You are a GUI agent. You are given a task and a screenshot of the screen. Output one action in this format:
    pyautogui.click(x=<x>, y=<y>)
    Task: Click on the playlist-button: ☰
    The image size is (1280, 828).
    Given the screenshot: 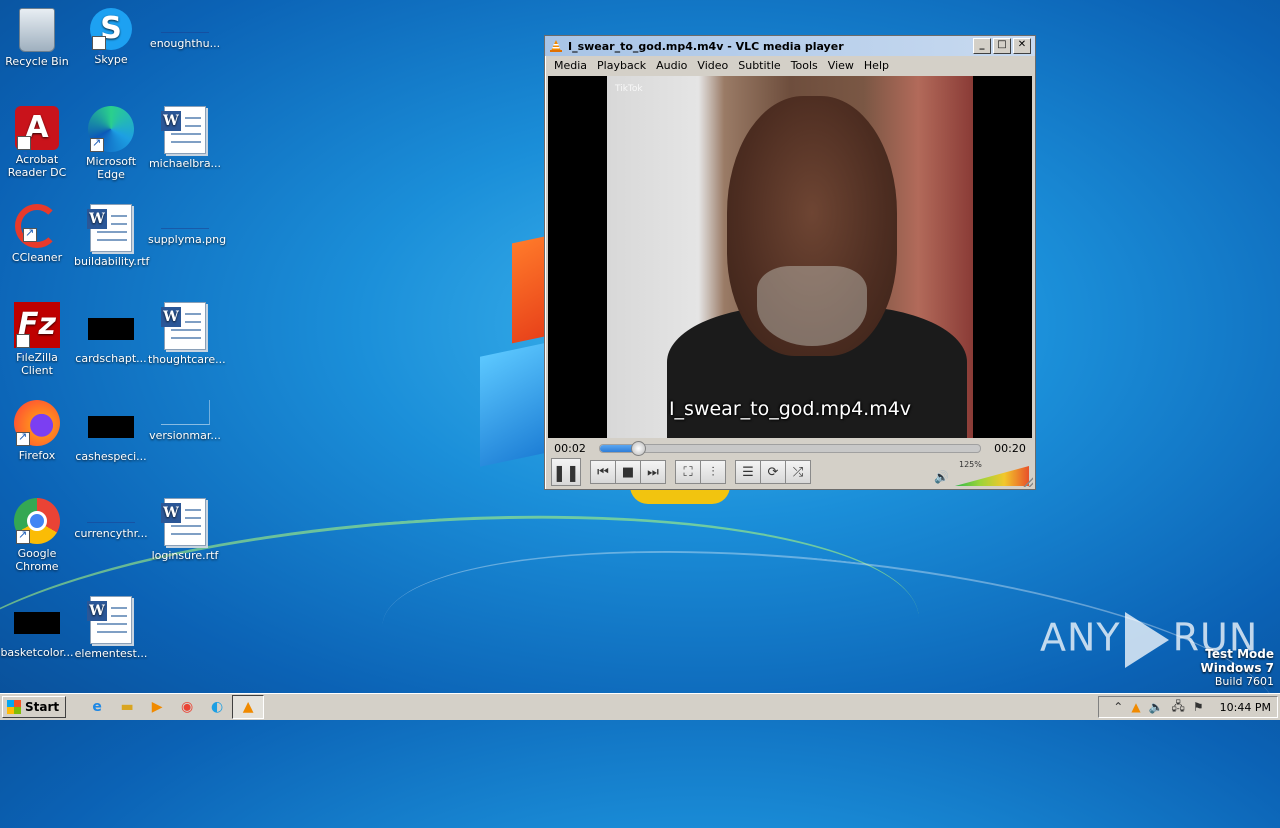 What is the action you would take?
    pyautogui.click(x=748, y=472)
    